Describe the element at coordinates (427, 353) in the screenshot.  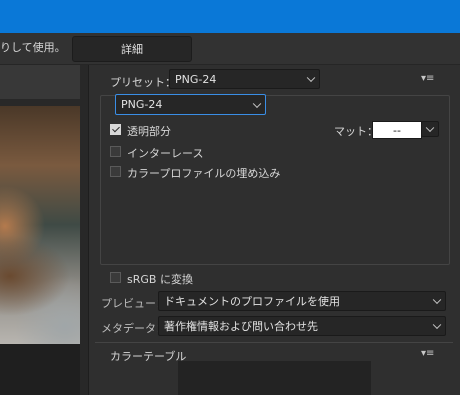
I see `color-table-menu-icon: ▾≡` at that location.